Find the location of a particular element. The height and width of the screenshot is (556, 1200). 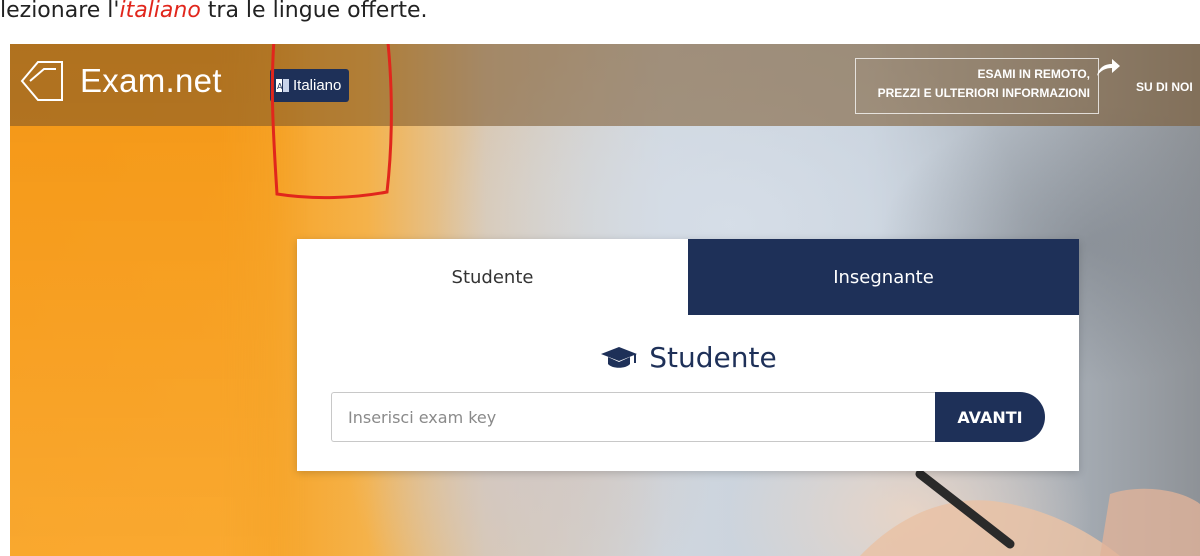

submit-exam-key-button: AVANTI is located at coordinates (990, 417).